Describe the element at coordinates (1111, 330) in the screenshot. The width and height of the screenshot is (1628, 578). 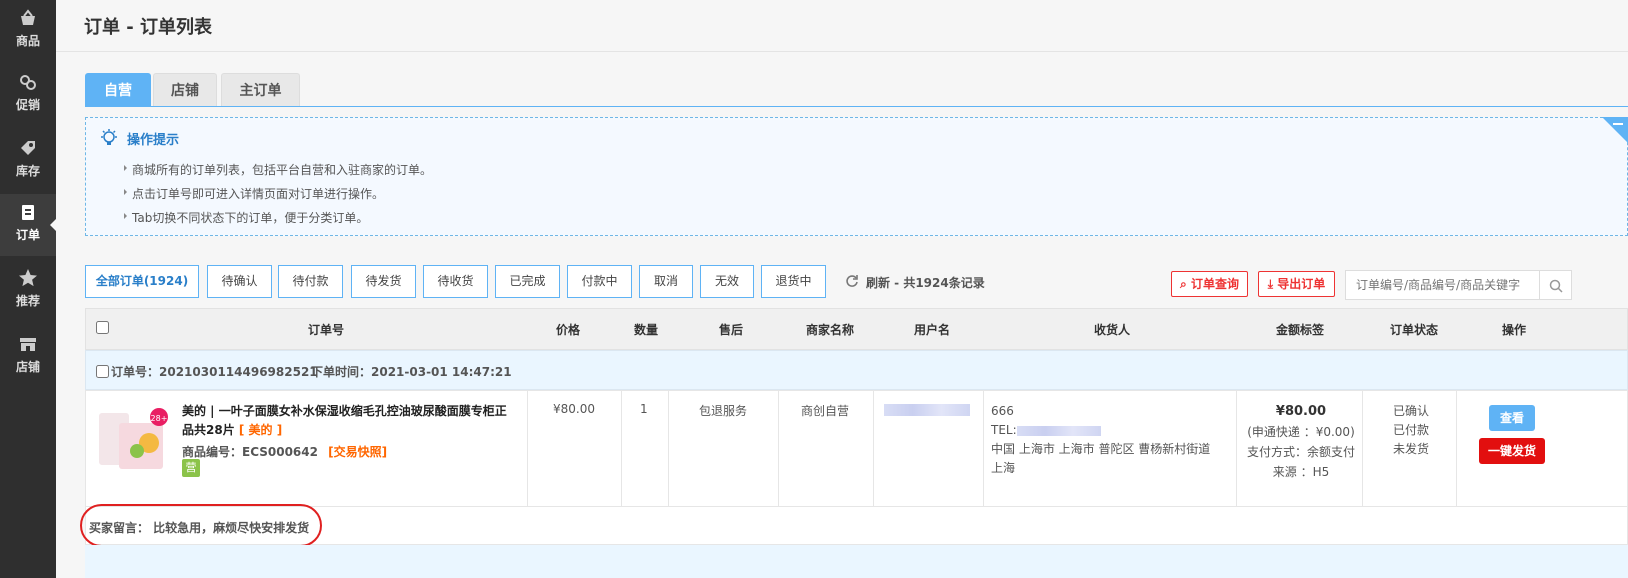
I see `col-consignee: 收货人` at that location.